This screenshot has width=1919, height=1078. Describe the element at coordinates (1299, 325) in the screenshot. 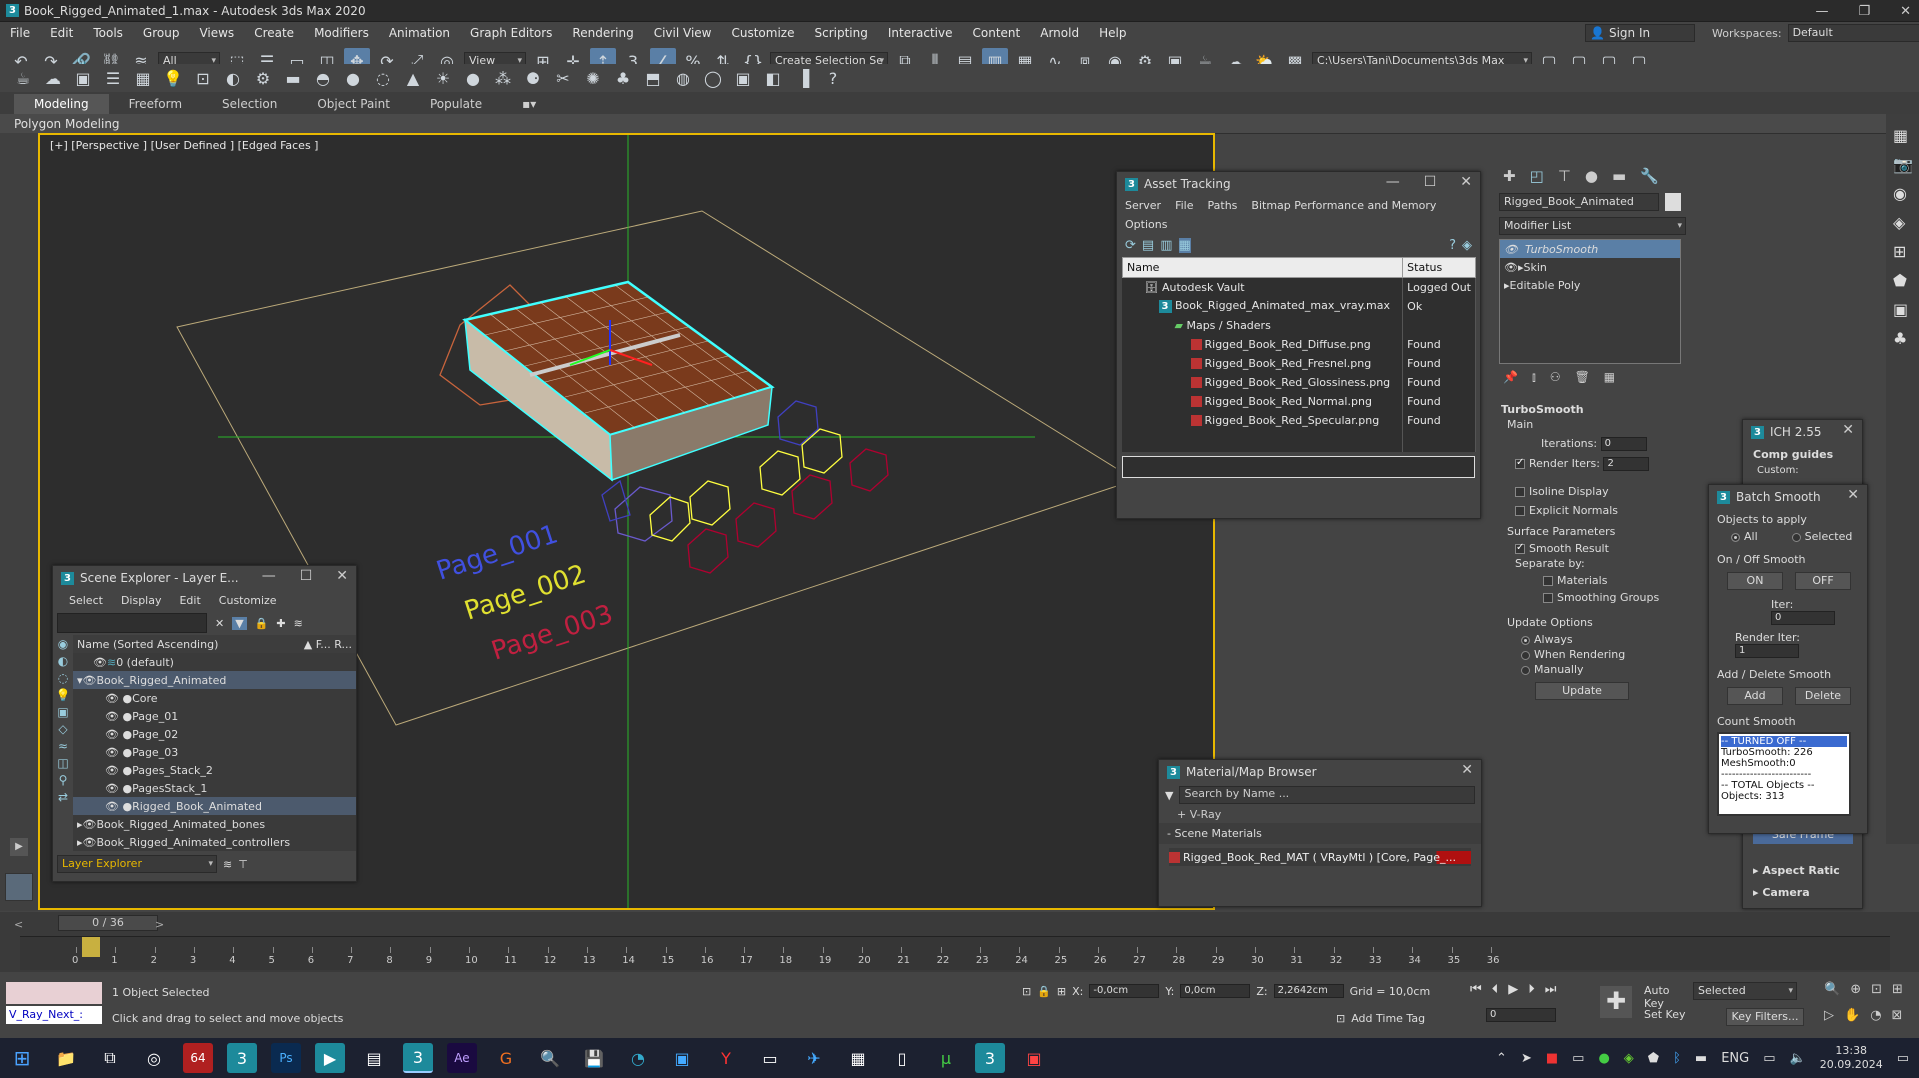

I see `table-row: ▰ Maps / Shaders` at that location.